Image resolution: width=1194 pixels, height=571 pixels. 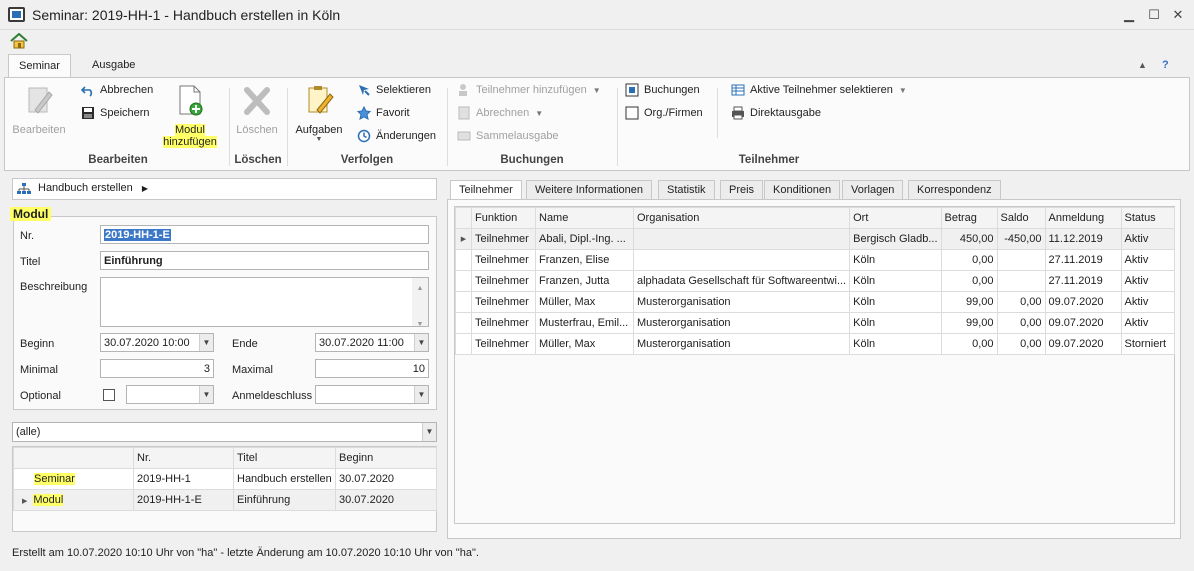 I want to click on column-header-beginn: Beginn, so click(x=386, y=458).